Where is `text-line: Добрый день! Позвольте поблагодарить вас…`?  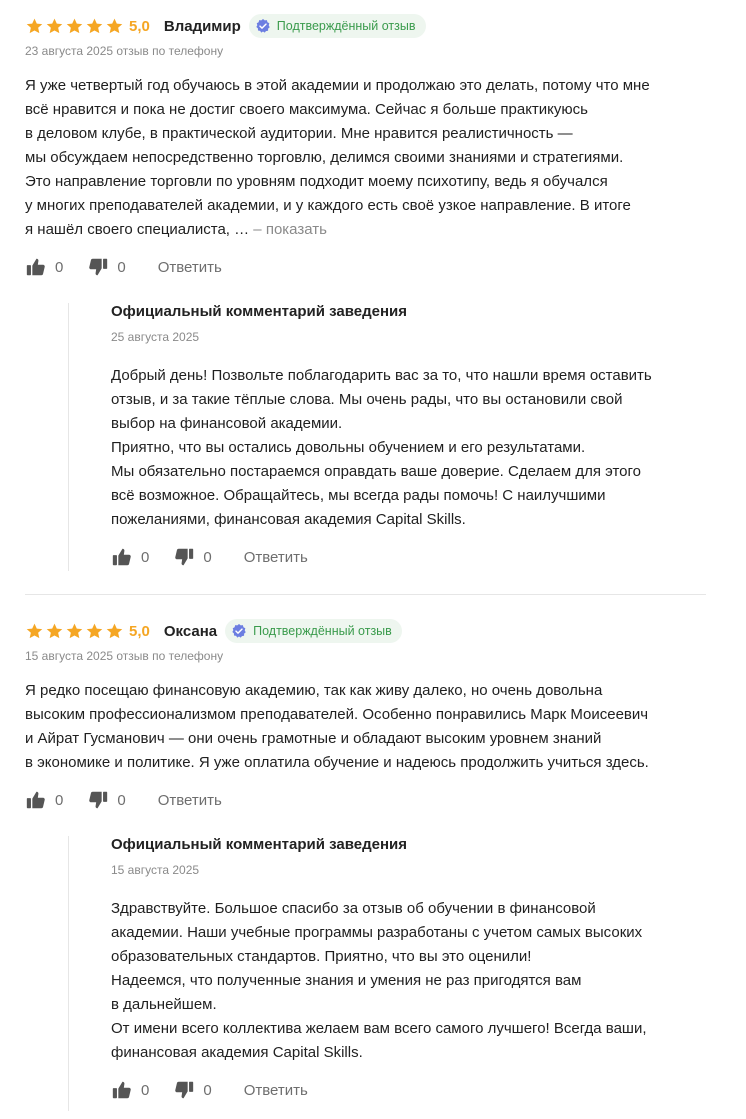
text-line: Добрый день! Позвольте поблагодарить вас… is located at coordinates (381, 375).